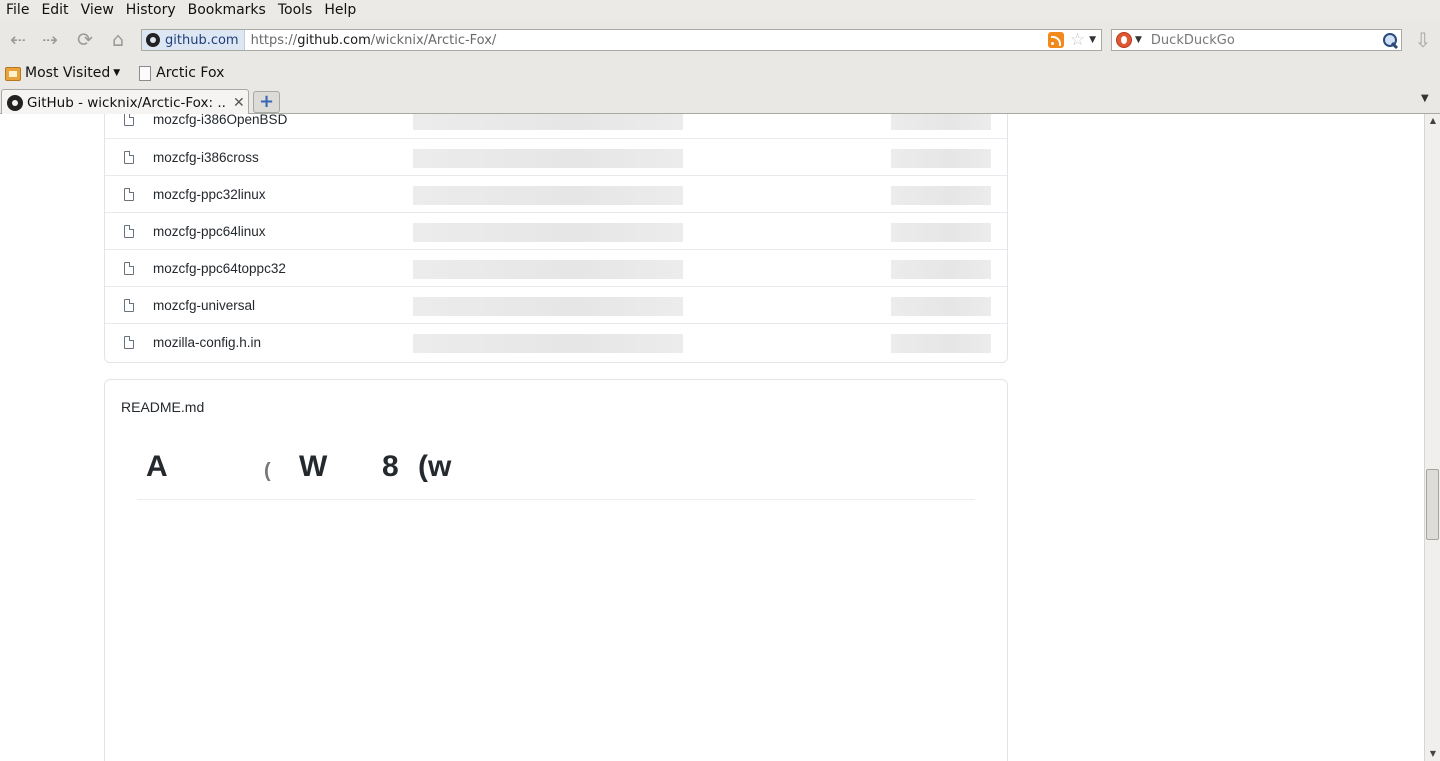  I want to click on arctic-fox-bookmark: Arctic Fox, so click(179, 73).